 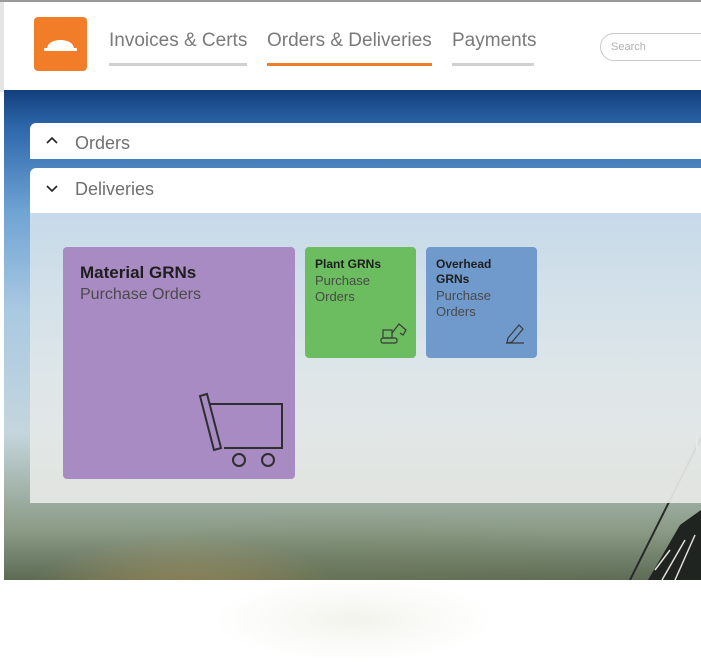 What do you see at coordinates (52, 189) in the screenshot?
I see `chevron-down-icon` at bounding box center [52, 189].